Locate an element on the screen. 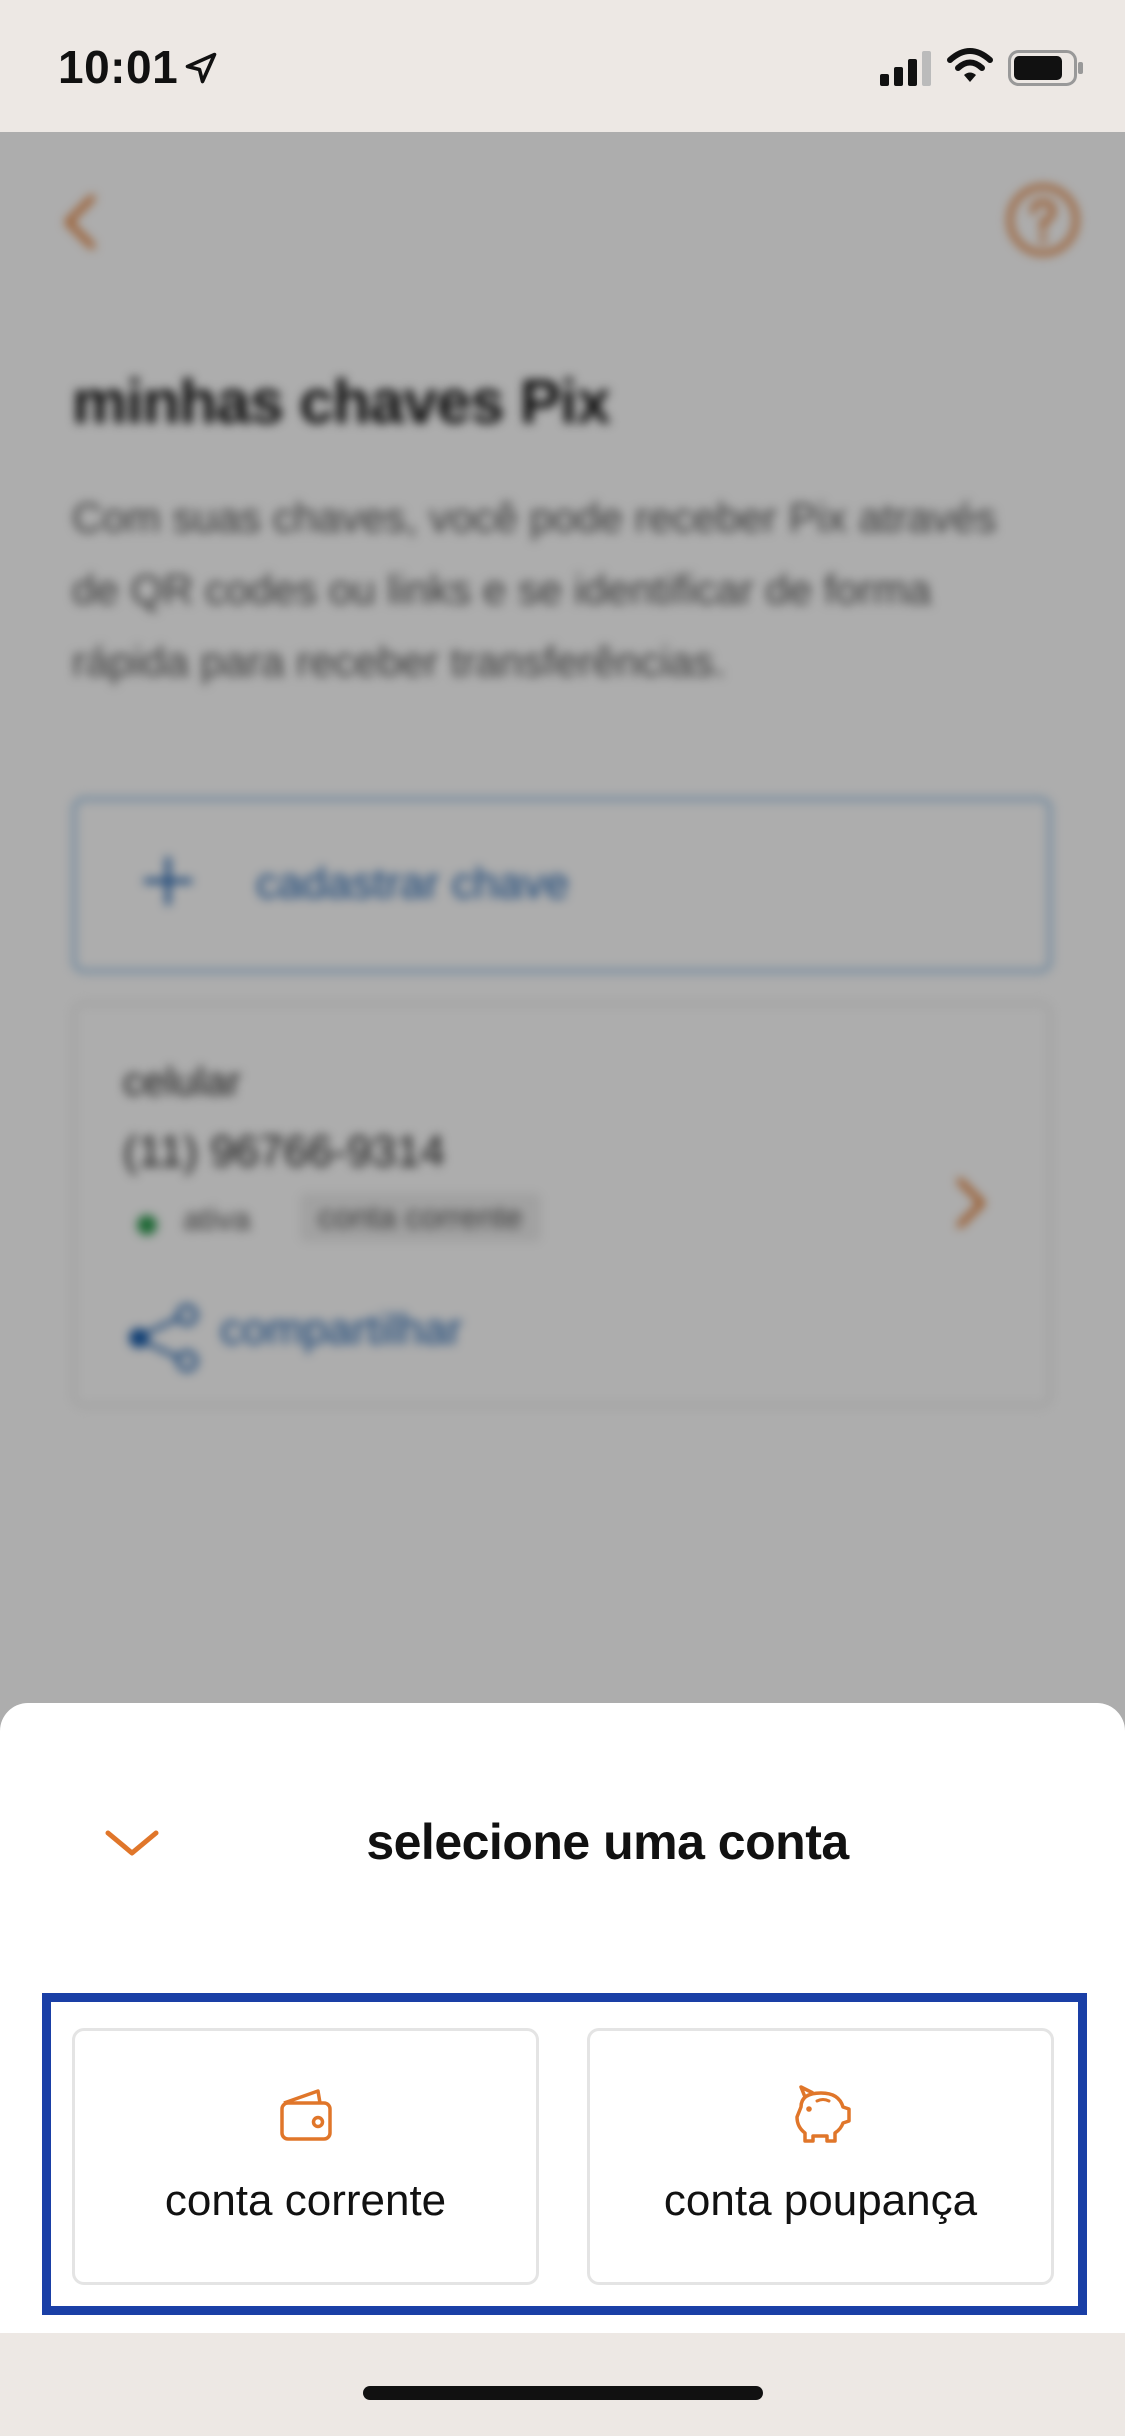 The image size is (1125, 2436). wallet-icon is located at coordinates (306, 2120).